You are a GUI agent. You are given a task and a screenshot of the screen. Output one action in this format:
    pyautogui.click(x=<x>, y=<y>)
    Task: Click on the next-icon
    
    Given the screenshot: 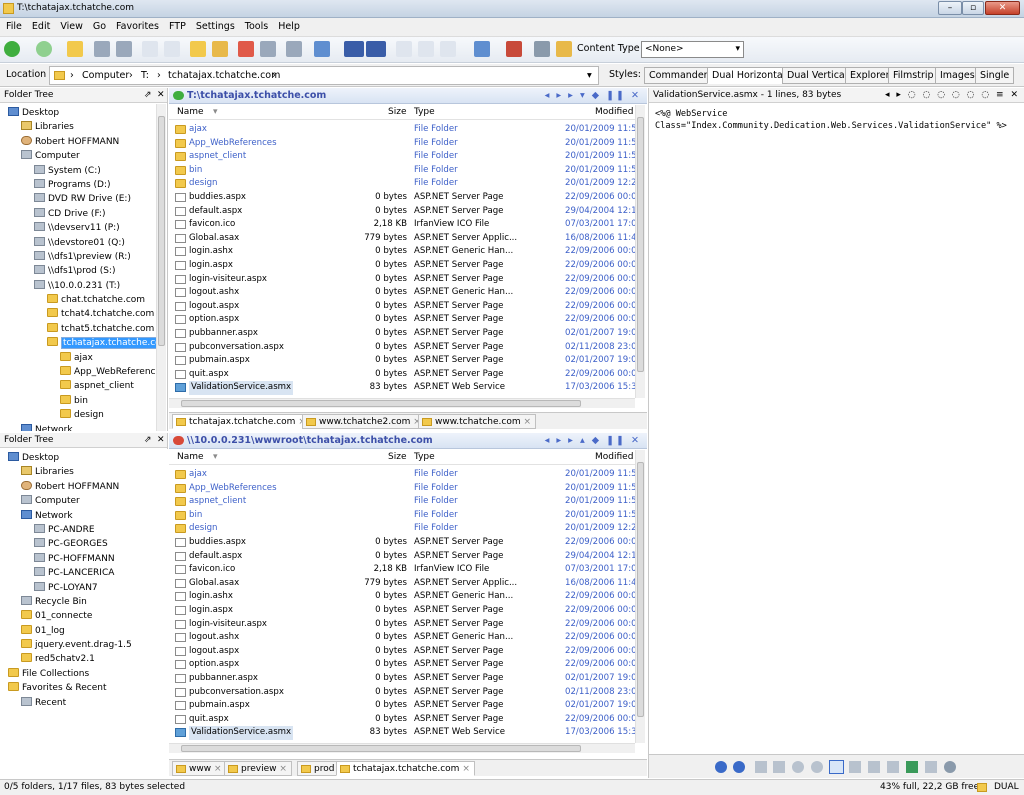 What is the action you would take?
    pyautogui.click(x=739, y=767)
    